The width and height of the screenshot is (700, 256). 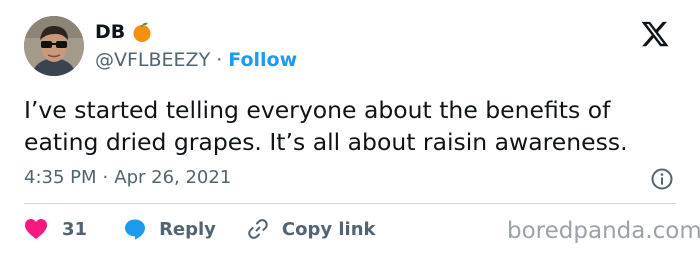 I want to click on reply-button: Reply, so click(x=169, y=229).